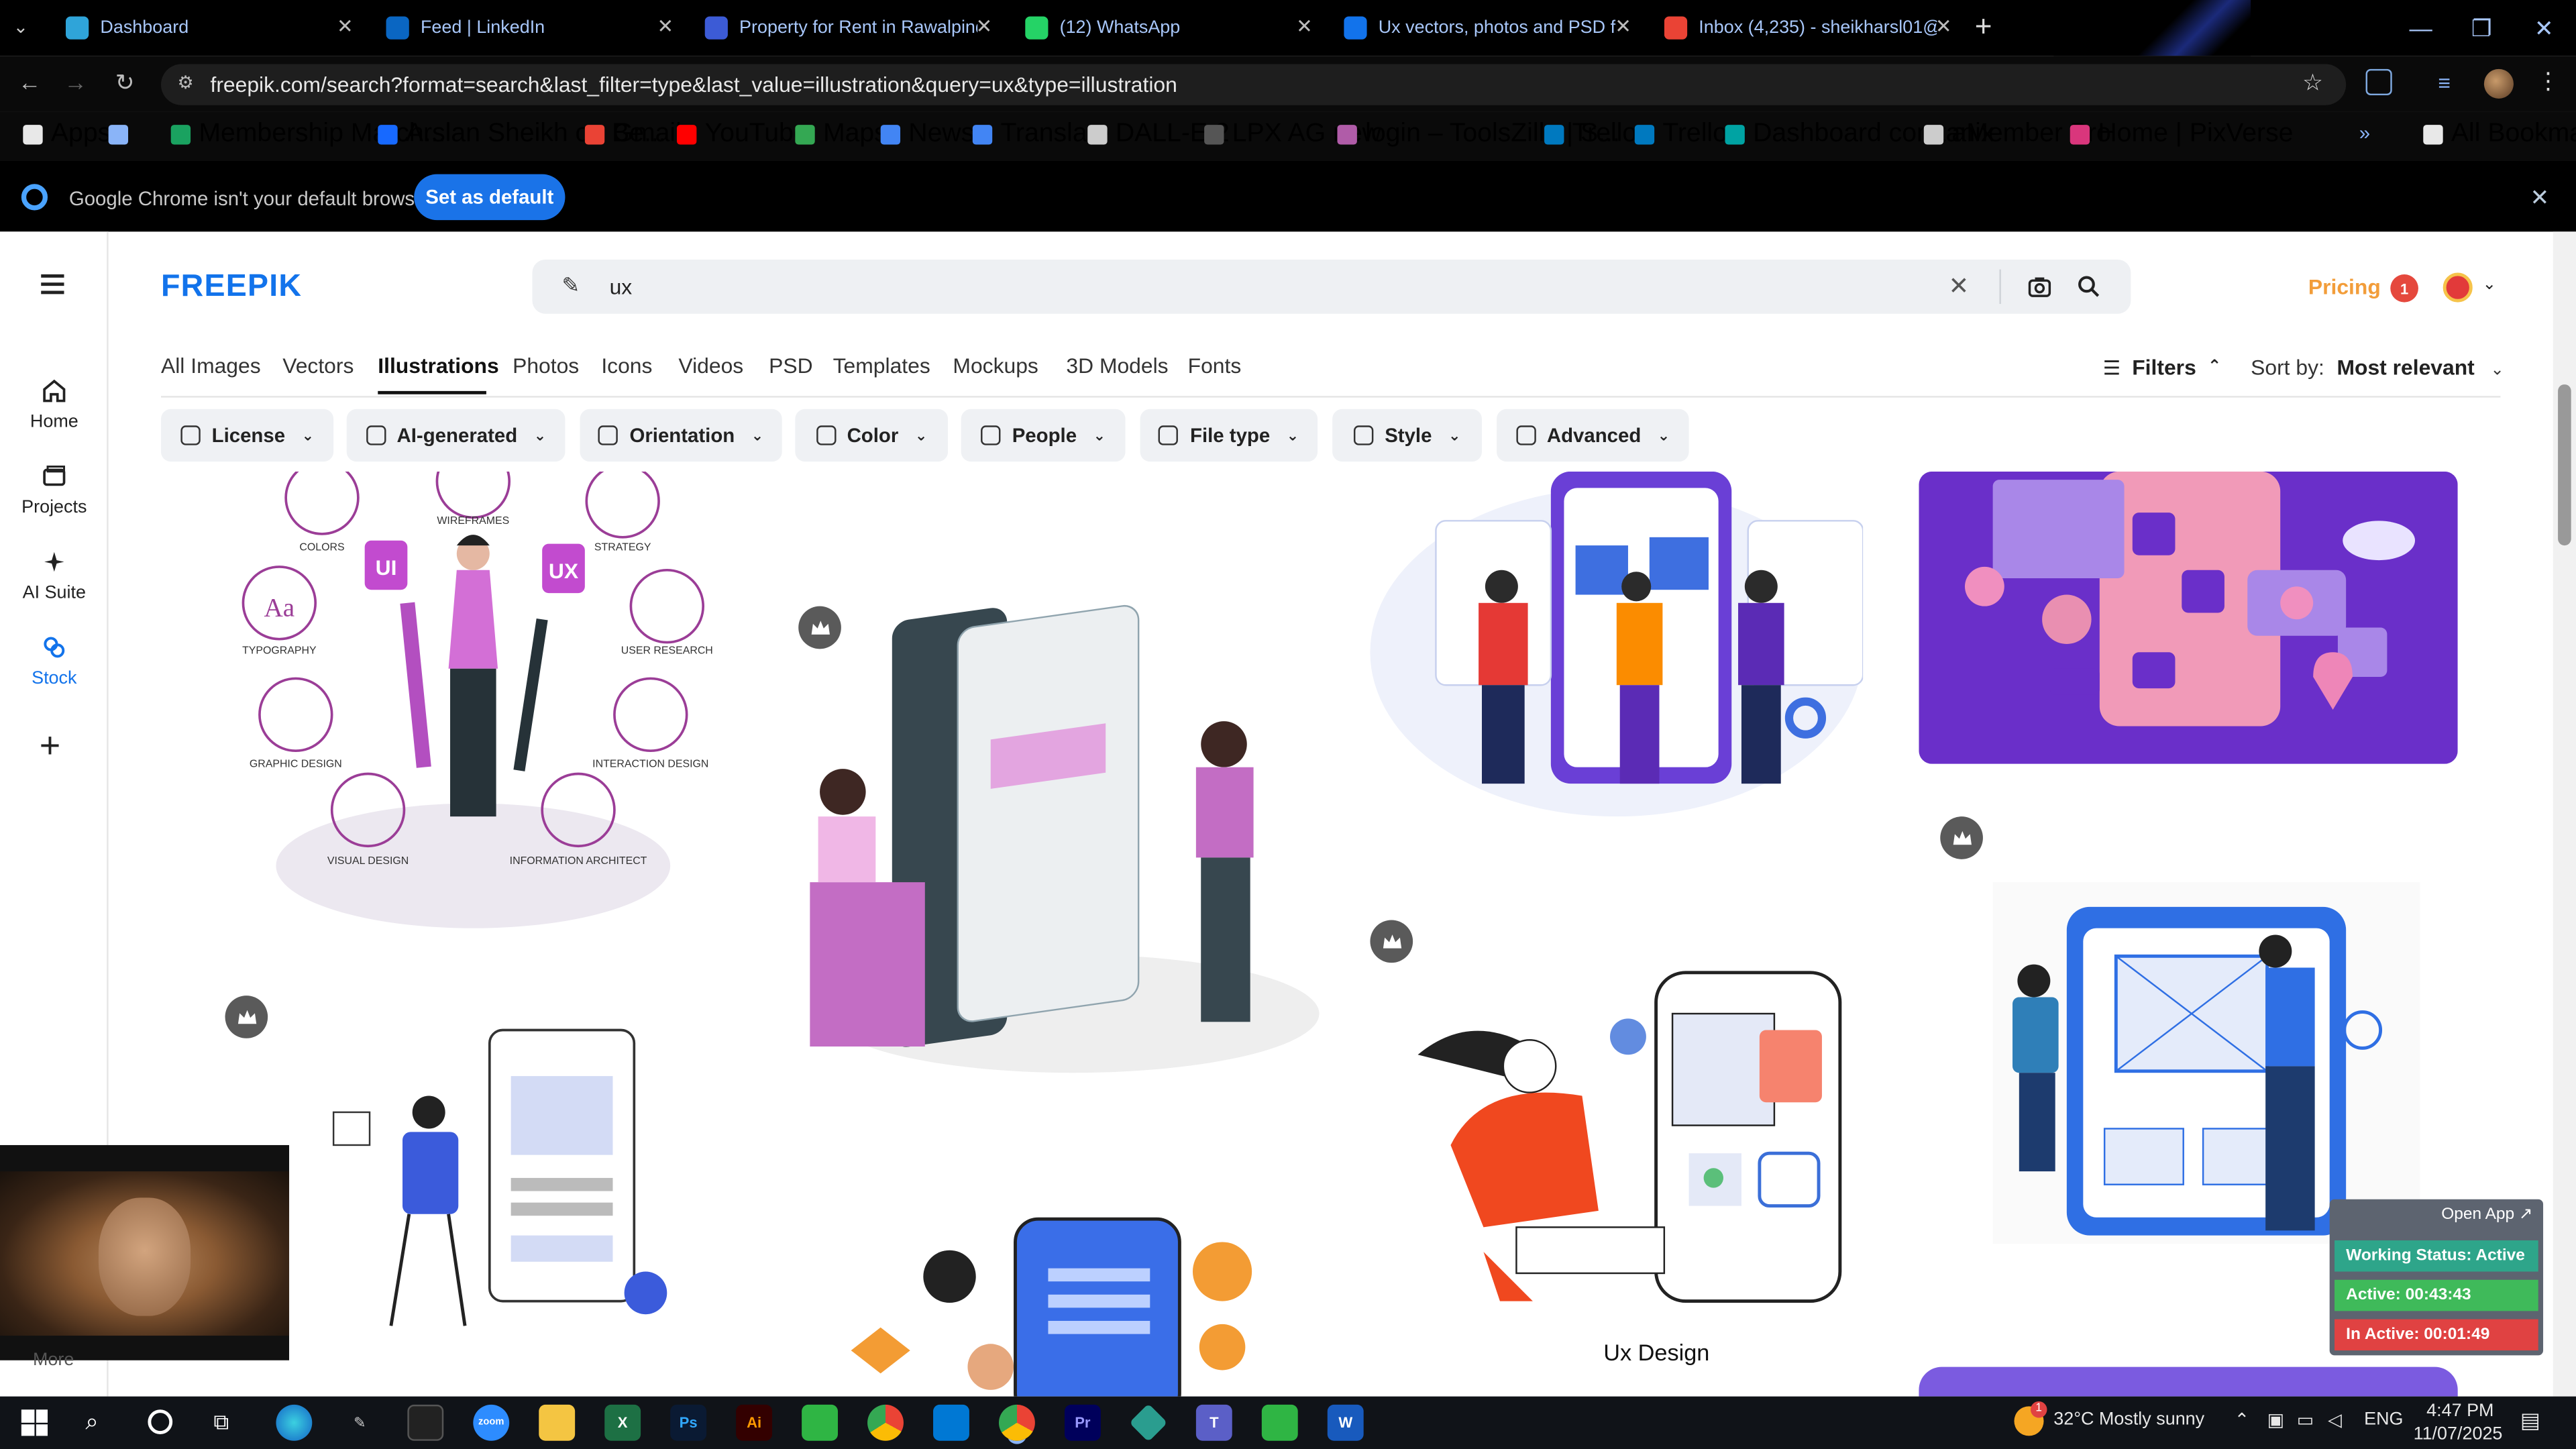 This screenshot has width=2576, height=1449. What do you see at coordinates (2458, 1434) in the screenshot?
I see `clock-date: 11/07/2025` at bounding box center [2458, 1434].